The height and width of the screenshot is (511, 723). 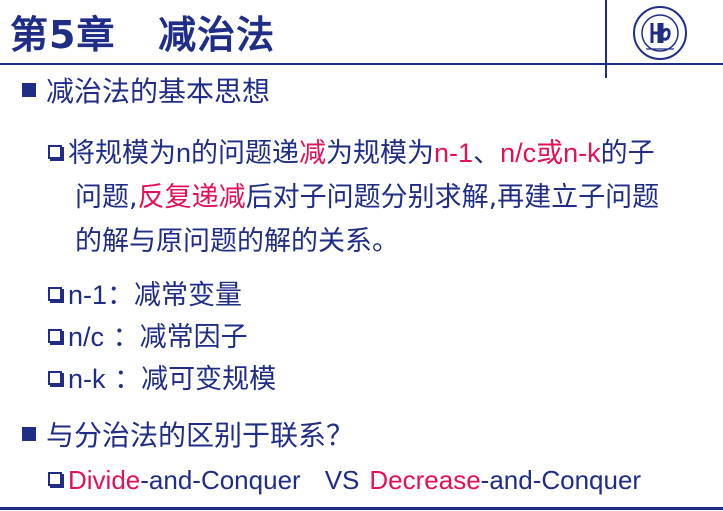 I want to click on title-vertical-divider, so click(x=606, y=39).